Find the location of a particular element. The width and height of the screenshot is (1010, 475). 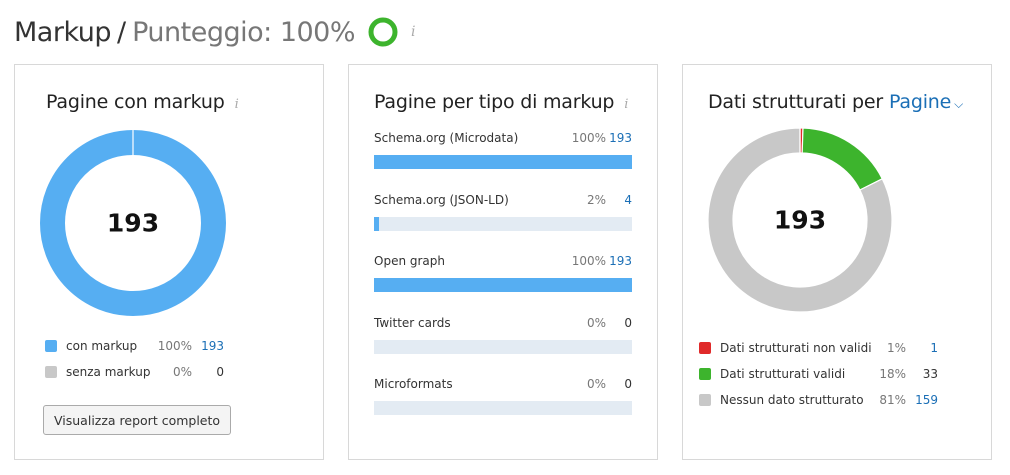

legend-row-with-markup: con markup 100% 193 is located at coordinates (134, 346).